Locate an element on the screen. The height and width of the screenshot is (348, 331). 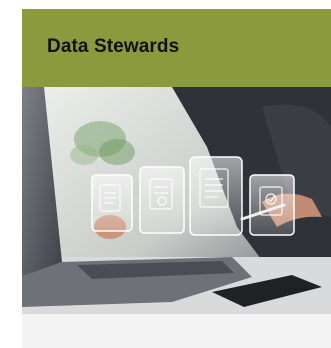
card-footer is located at coordinates (176, 331).